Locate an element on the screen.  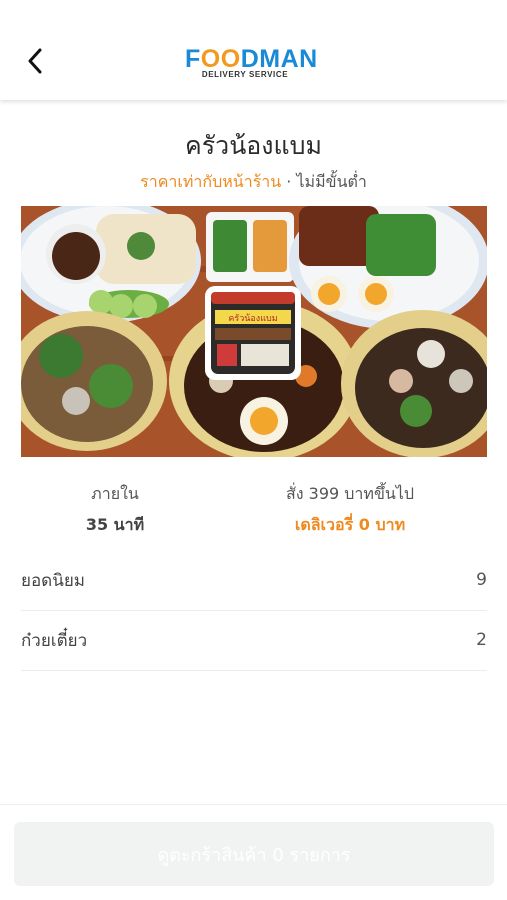
chevron-left-icon is located at coordinates (35, 61).